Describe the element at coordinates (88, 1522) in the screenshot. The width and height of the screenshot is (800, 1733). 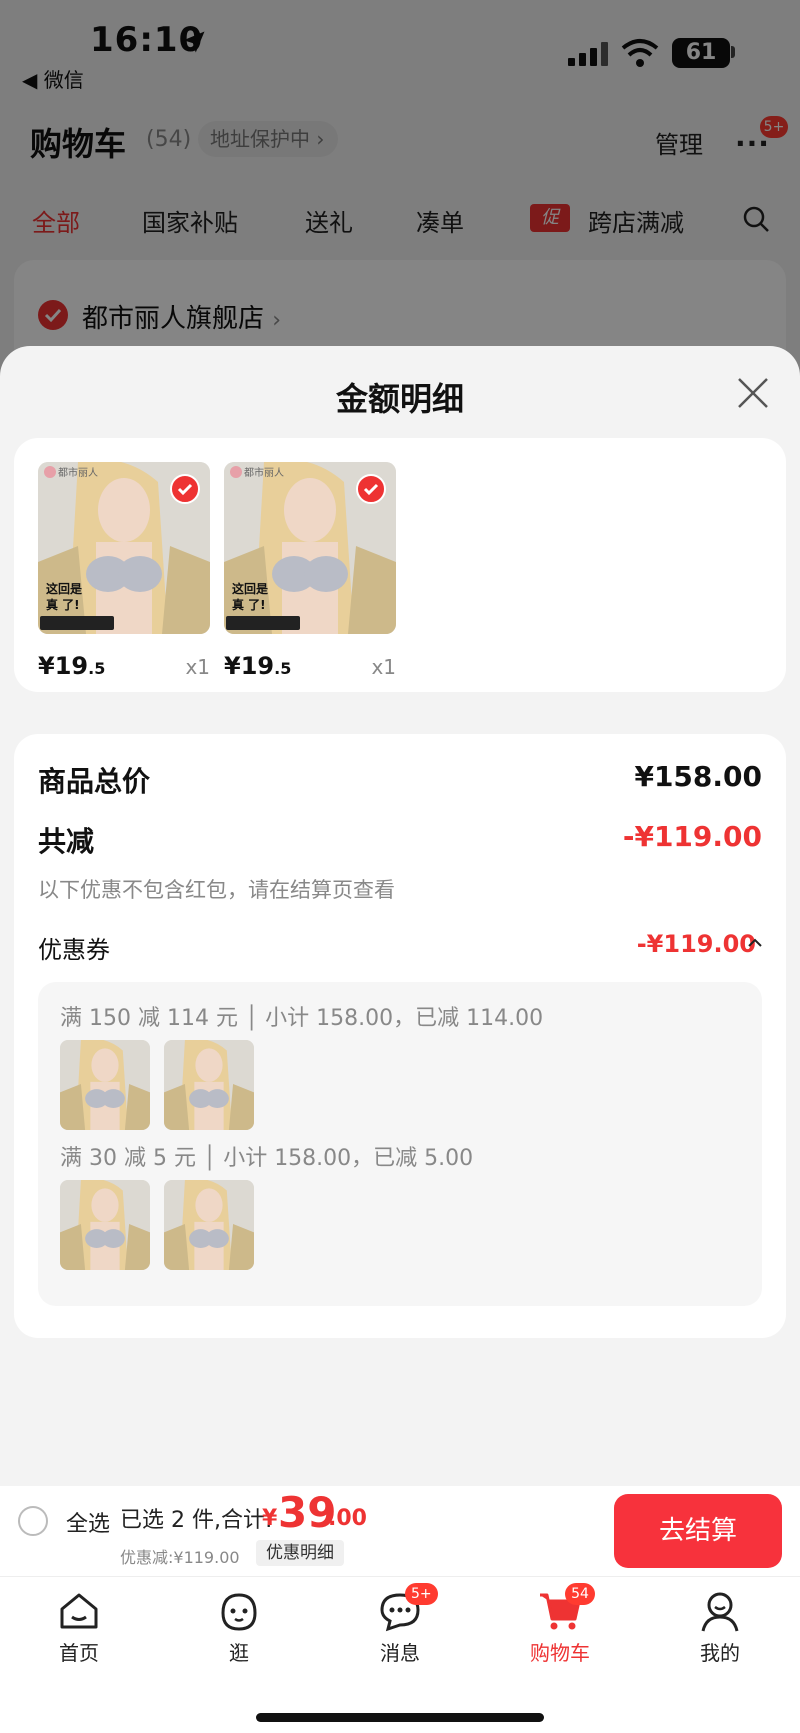
I see `select-all-label: 全选` at that location.